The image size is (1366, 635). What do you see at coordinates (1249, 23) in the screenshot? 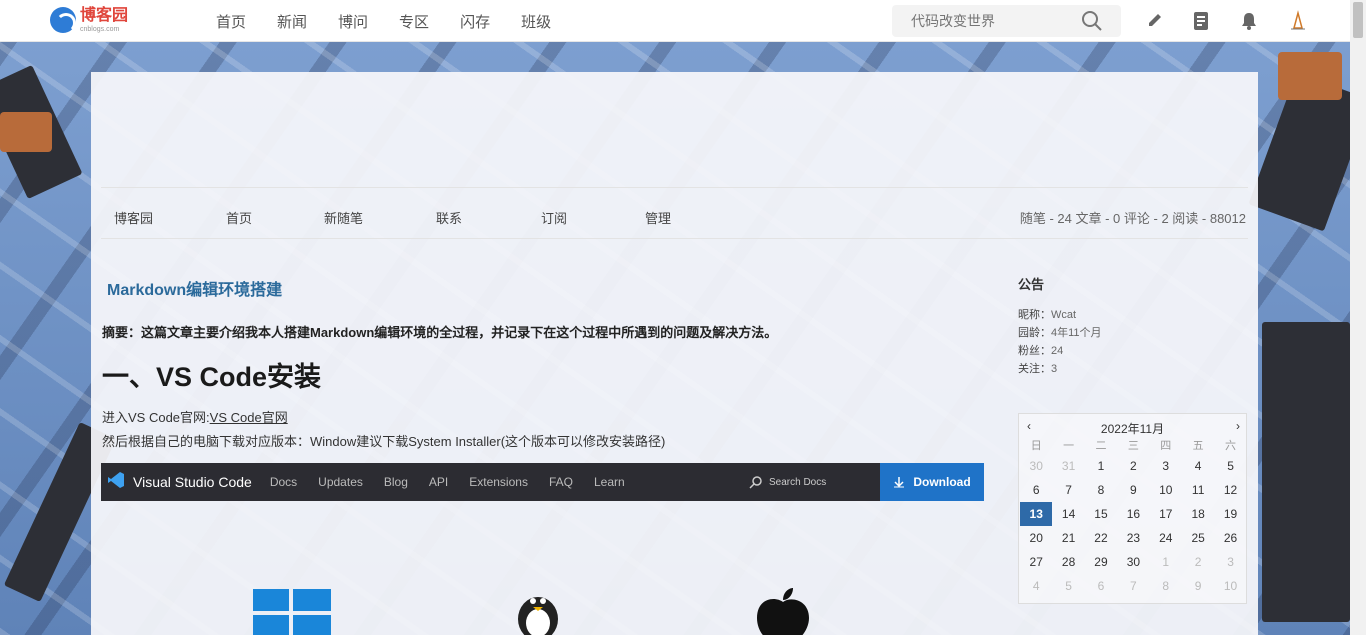
I see `bell-icon` at bounding box center [1249, 23].